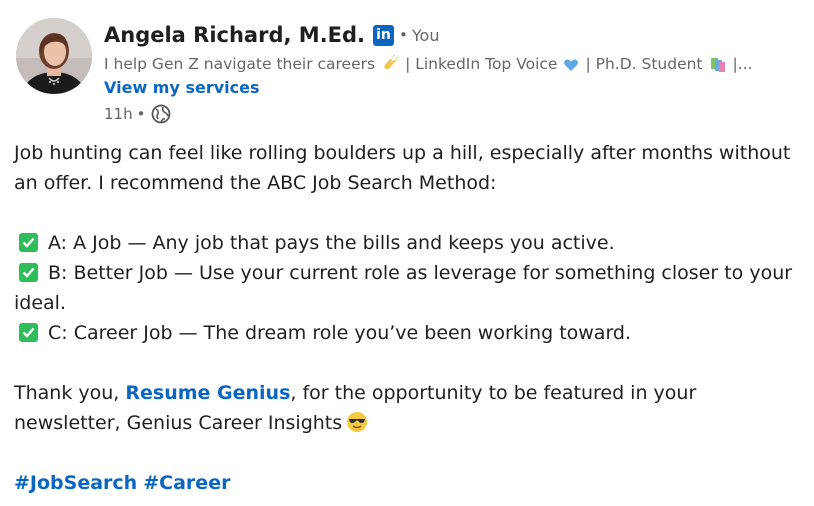 The height and width of the screenshot is (506, 814). Describe the element at coordinates (207, 393) in the screenshot. I see `resume-genius-link: Resume Genius` at that location.